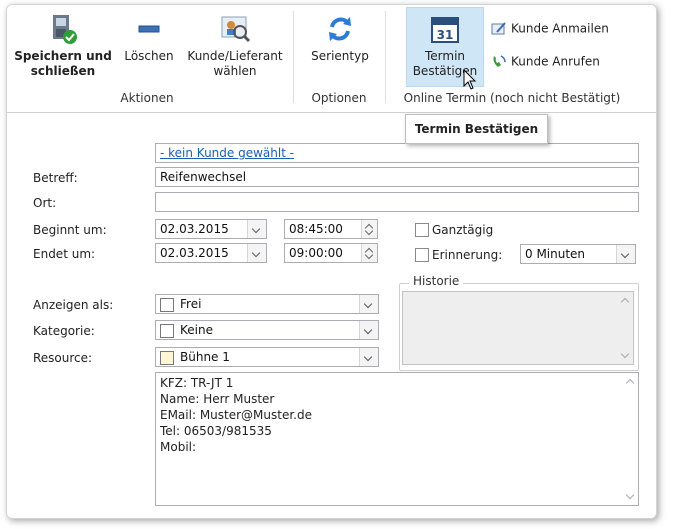 This screenshot has width=677, height=529. What do you see at coordinates (422, 255) in the screenshot?
I see `reminder-checkbox` at bounding box center [422, 255].